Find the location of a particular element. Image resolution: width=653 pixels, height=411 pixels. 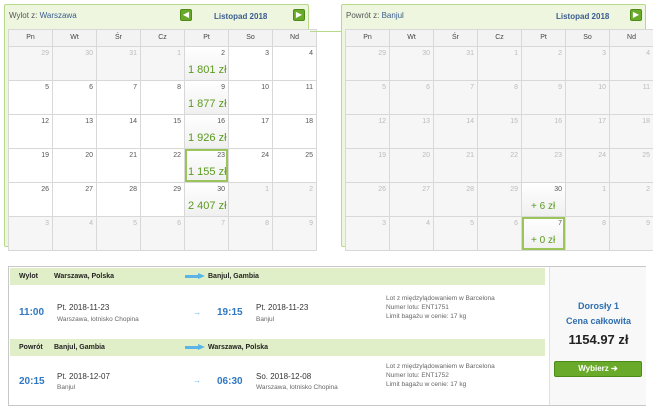

outbound-day-cell: 2 is located at coordinates (294, 199).